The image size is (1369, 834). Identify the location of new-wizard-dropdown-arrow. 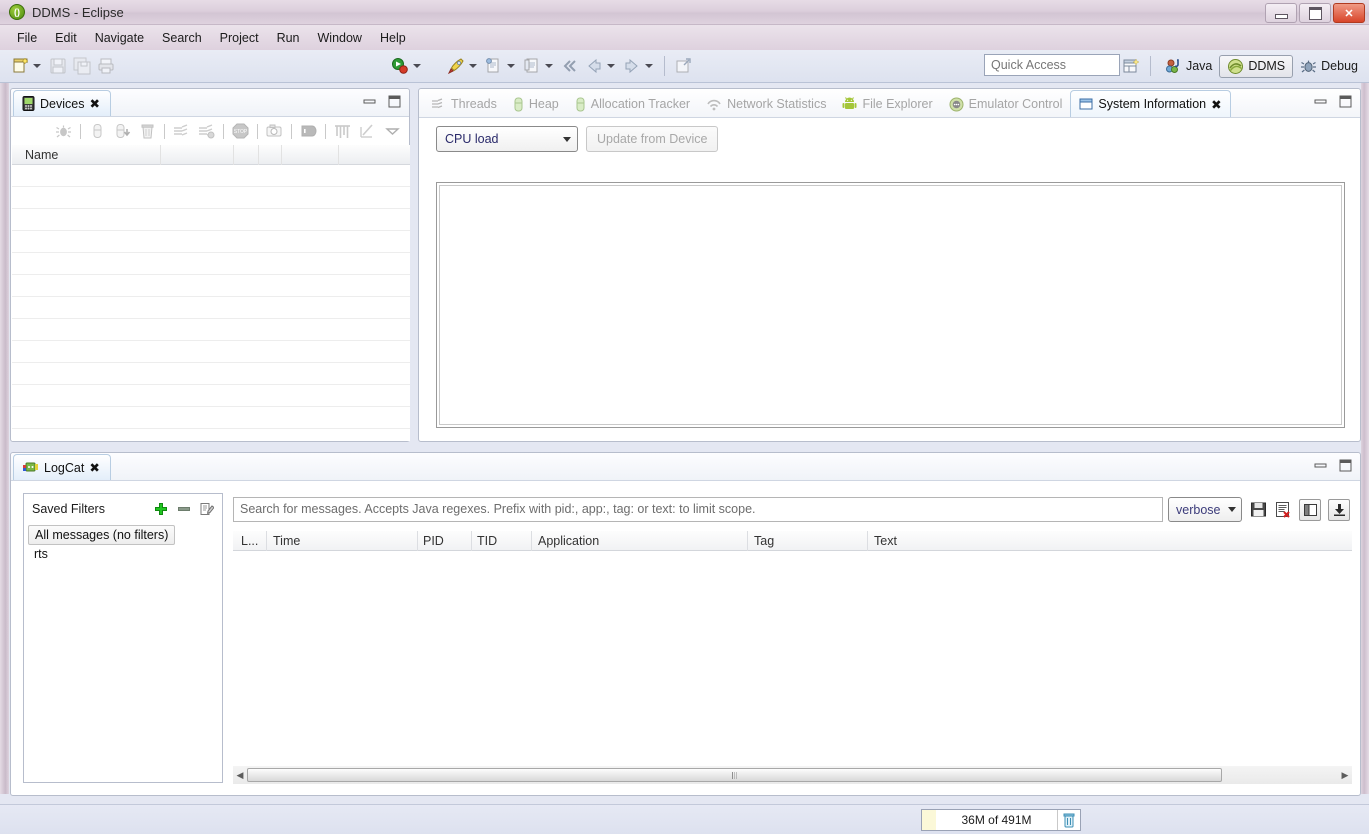
(37, 66).